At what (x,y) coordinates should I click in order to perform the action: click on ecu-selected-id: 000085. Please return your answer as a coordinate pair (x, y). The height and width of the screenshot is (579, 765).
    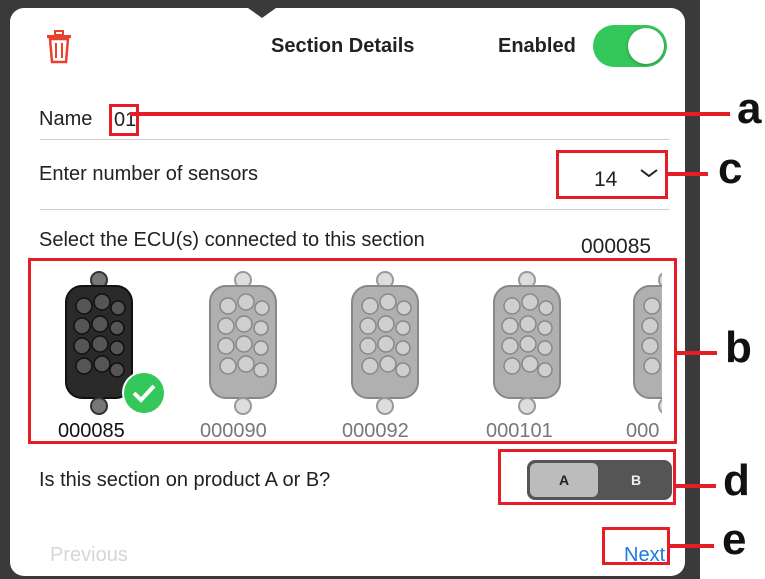
    Looking at the image, I should click on (616, 246).